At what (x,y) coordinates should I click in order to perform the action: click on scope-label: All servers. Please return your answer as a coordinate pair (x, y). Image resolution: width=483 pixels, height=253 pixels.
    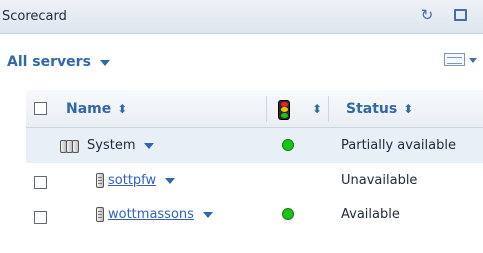
    Looking at the image, I should click on (49, 62).